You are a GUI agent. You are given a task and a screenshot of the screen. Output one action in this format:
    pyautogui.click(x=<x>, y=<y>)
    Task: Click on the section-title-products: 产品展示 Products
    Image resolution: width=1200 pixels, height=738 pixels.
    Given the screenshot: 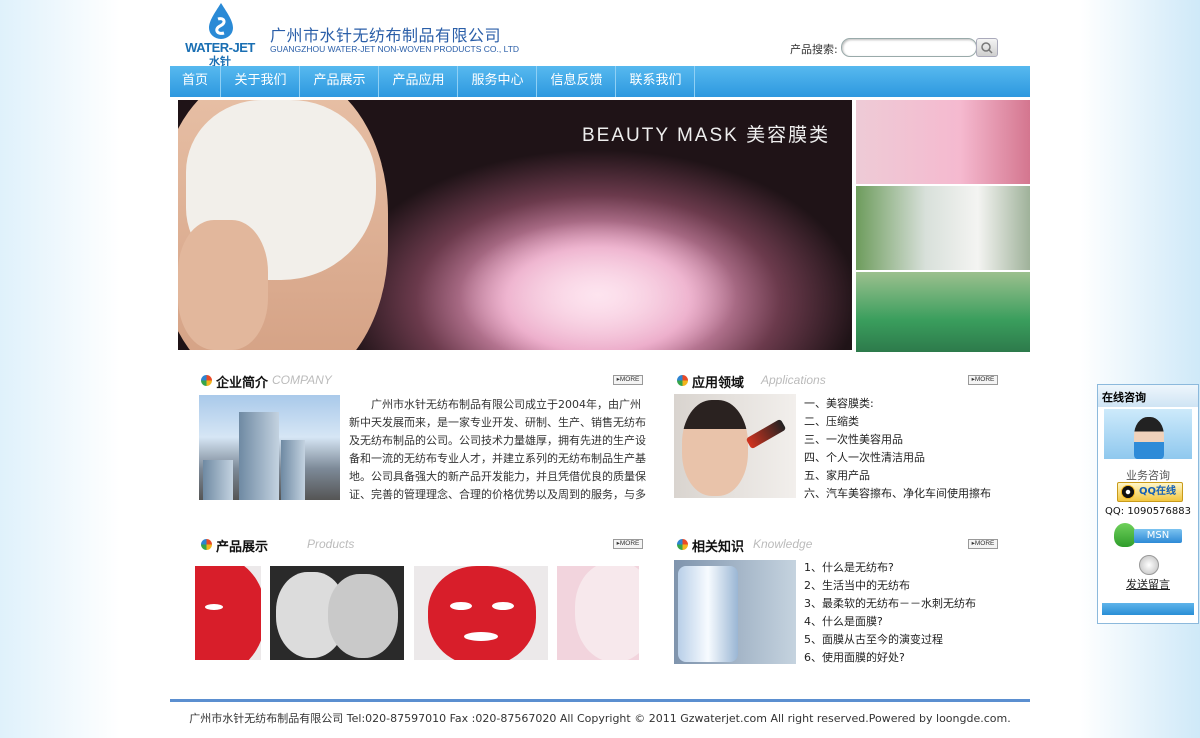 What is the action you would take?
    pyautogui.click(x=286, y=545)
    